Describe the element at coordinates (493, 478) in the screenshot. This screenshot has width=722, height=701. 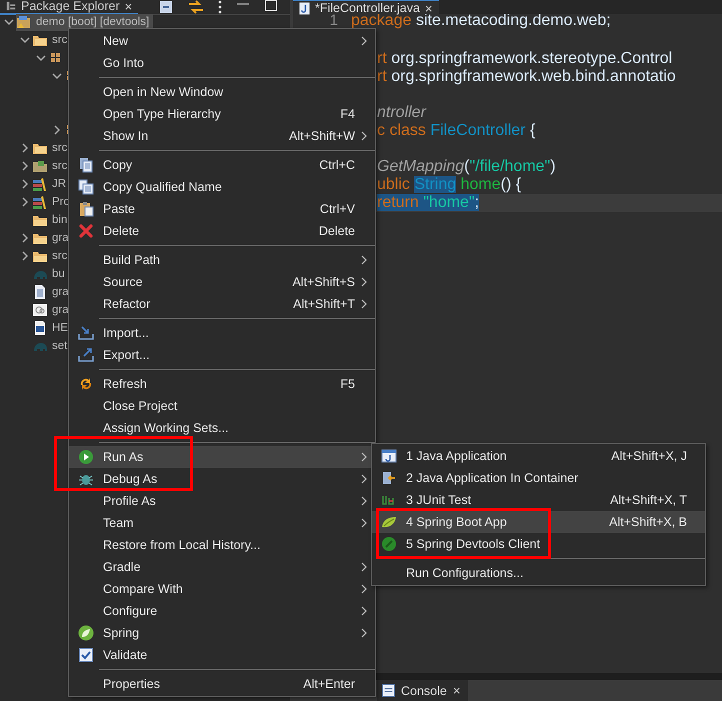
I see `menu-label: 2 Java Application In Container` at that location.